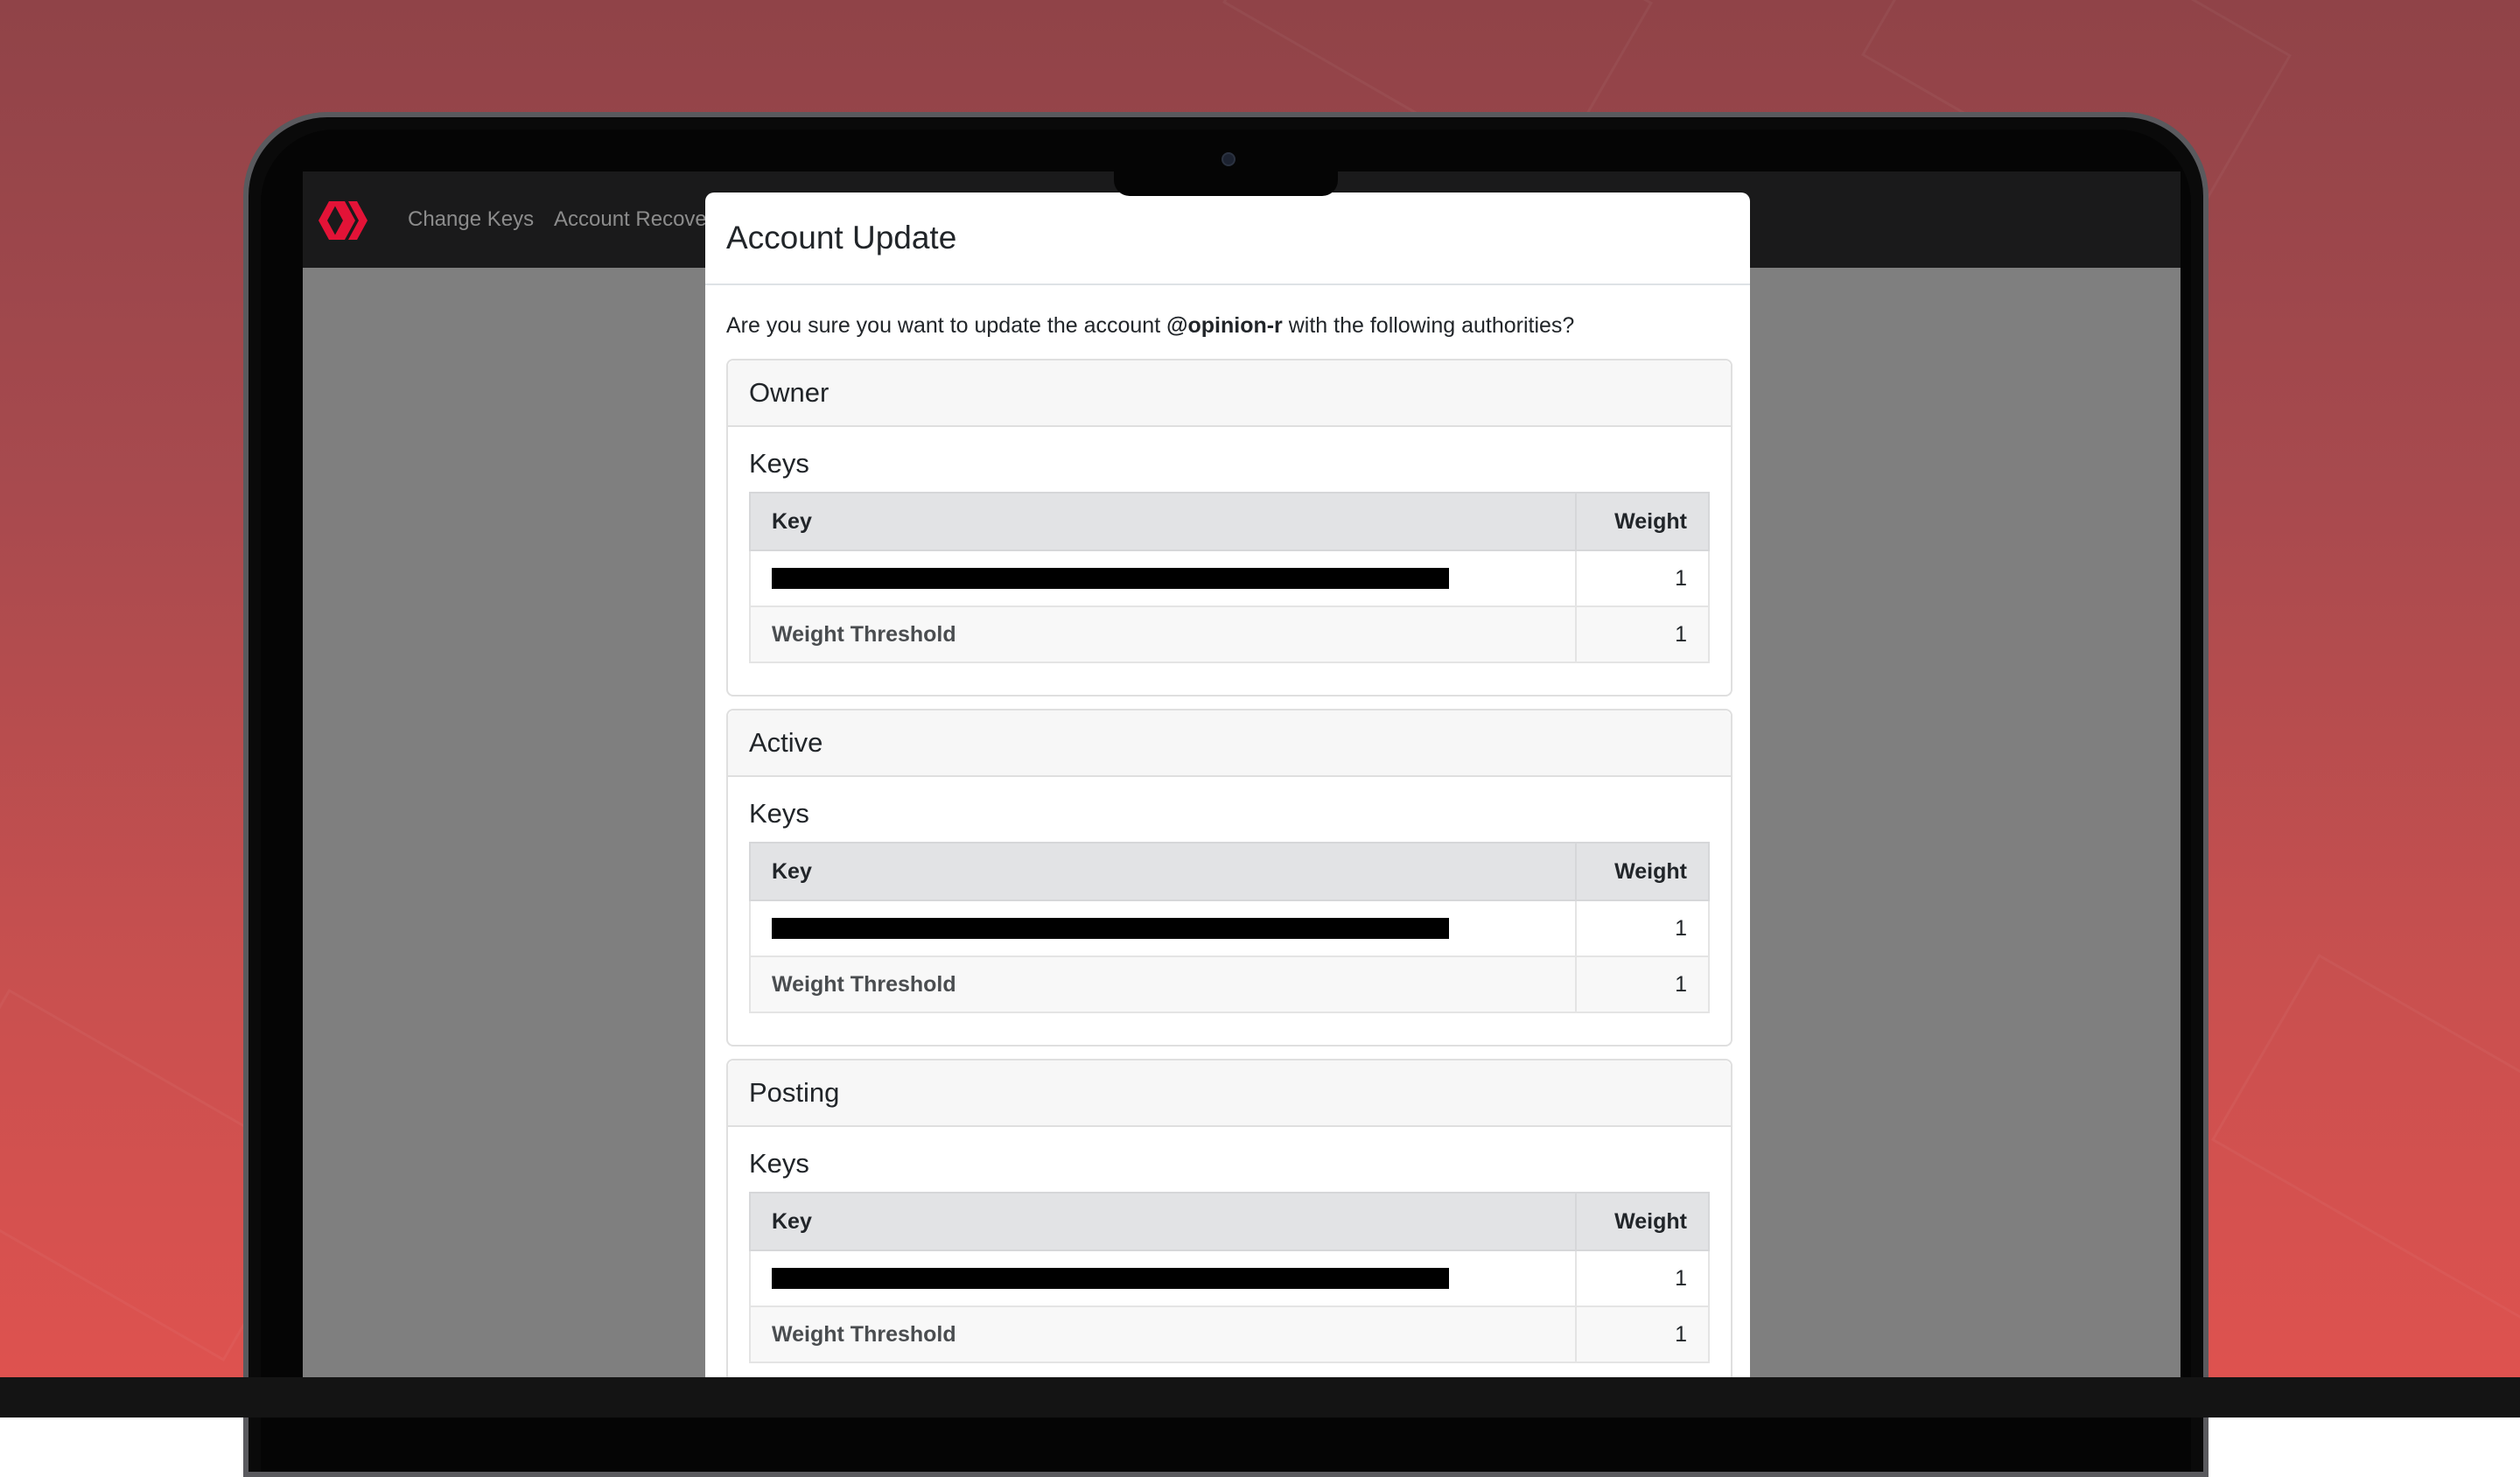  Describe the element at coordinates (2365, 1140) in the screenshot. I see `hex-pattern` at that location.